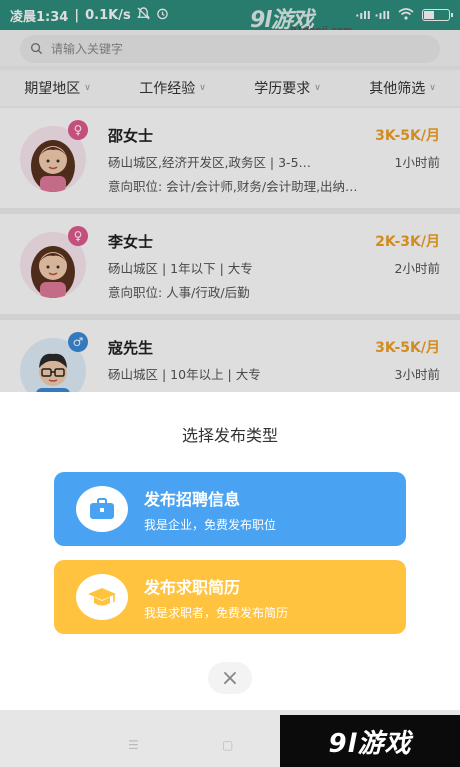 The width and height of the screenshot is (460, 767). Describe the element at coordinates (192, 499) in the screenshot. I see `option-title: 发布招聘信息` at that location.